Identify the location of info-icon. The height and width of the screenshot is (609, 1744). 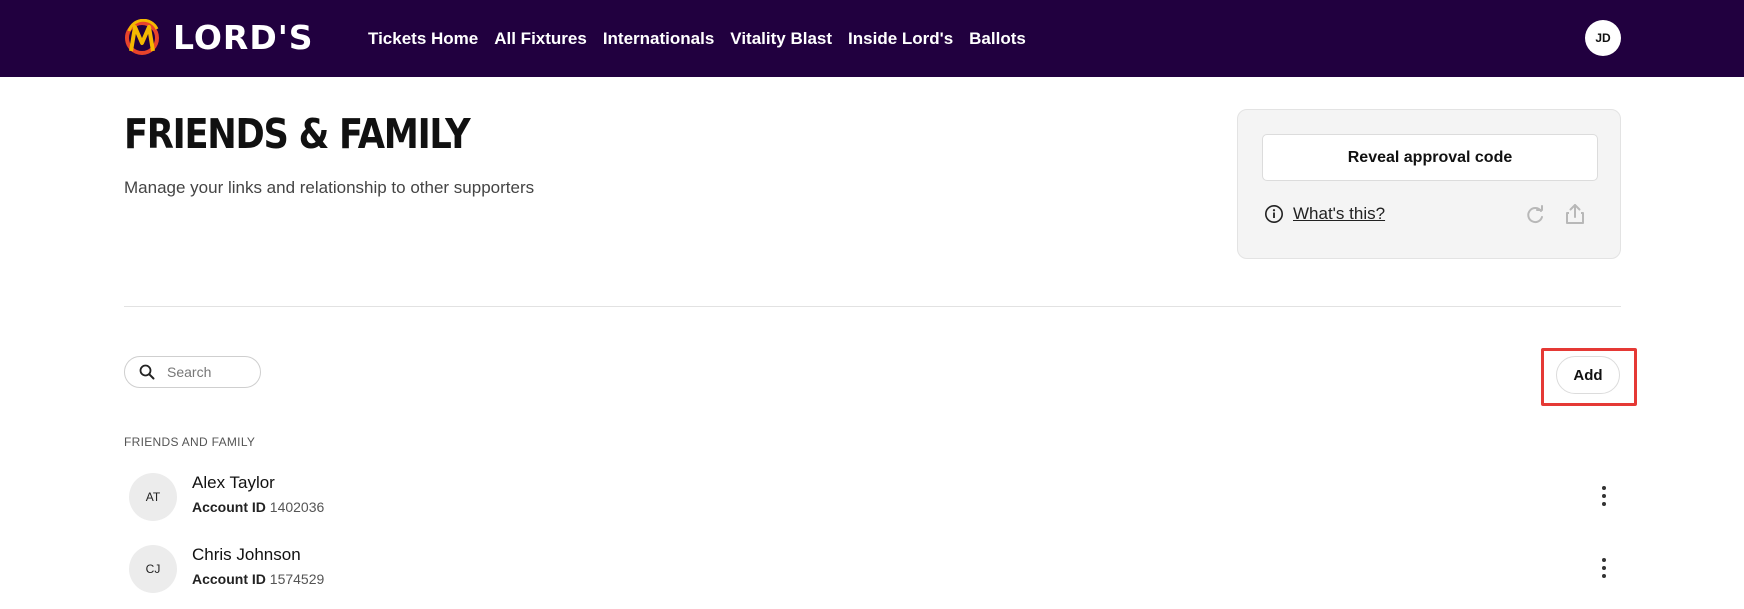
(1274, 214).